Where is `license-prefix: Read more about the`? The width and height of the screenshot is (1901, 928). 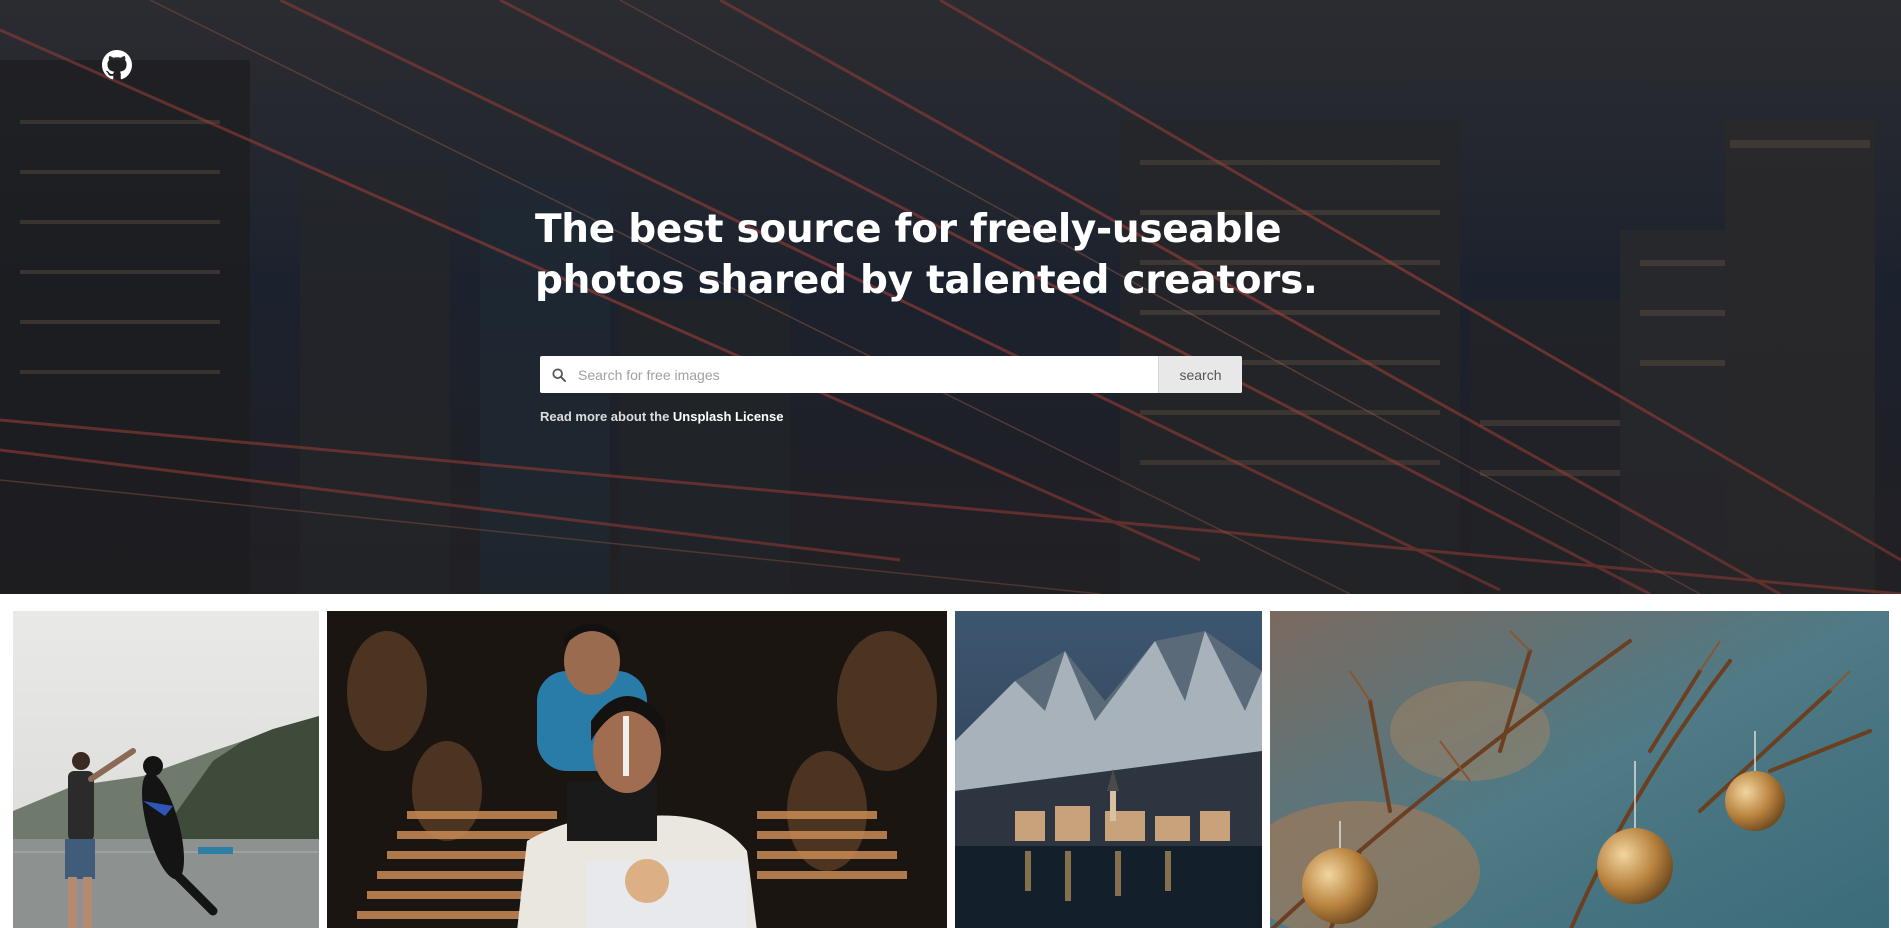
license-prefix: Read more about the is located at coordinates (605, 416).